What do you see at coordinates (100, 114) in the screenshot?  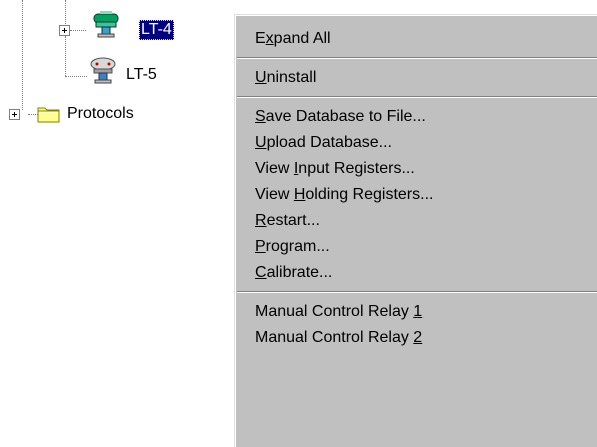 I see `tree-node-label: Protocols` at bounding box center [100, 114].